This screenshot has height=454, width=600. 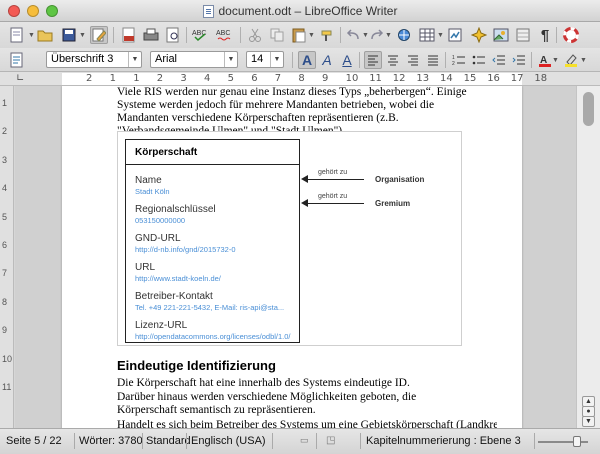 I want to click on cut-icon, so click(x=255, y=35).